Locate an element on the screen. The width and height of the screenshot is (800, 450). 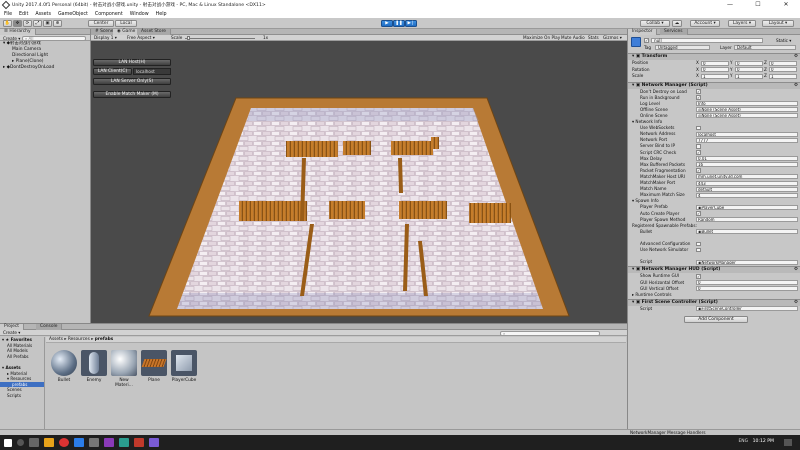
move-tool-button: ✥ is located at coordinates (17, 23).